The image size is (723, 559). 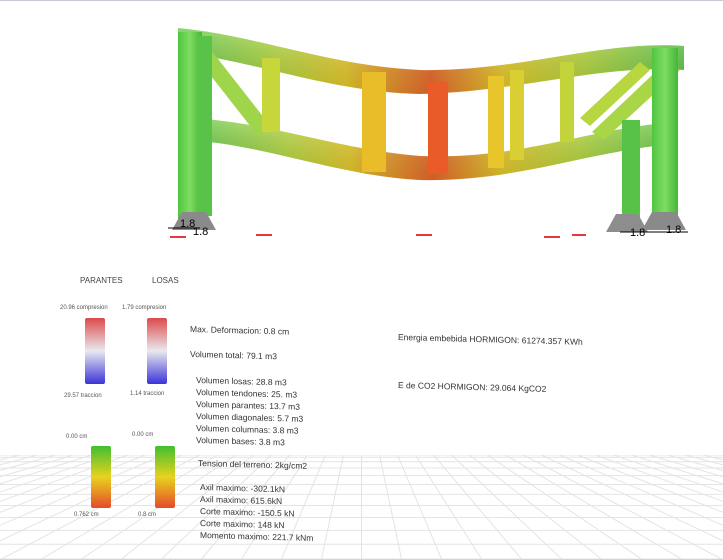 What do you see at coordinates (631, 170) in the screenshot?
I see `column-right-back` at bounding box center [631, 170].